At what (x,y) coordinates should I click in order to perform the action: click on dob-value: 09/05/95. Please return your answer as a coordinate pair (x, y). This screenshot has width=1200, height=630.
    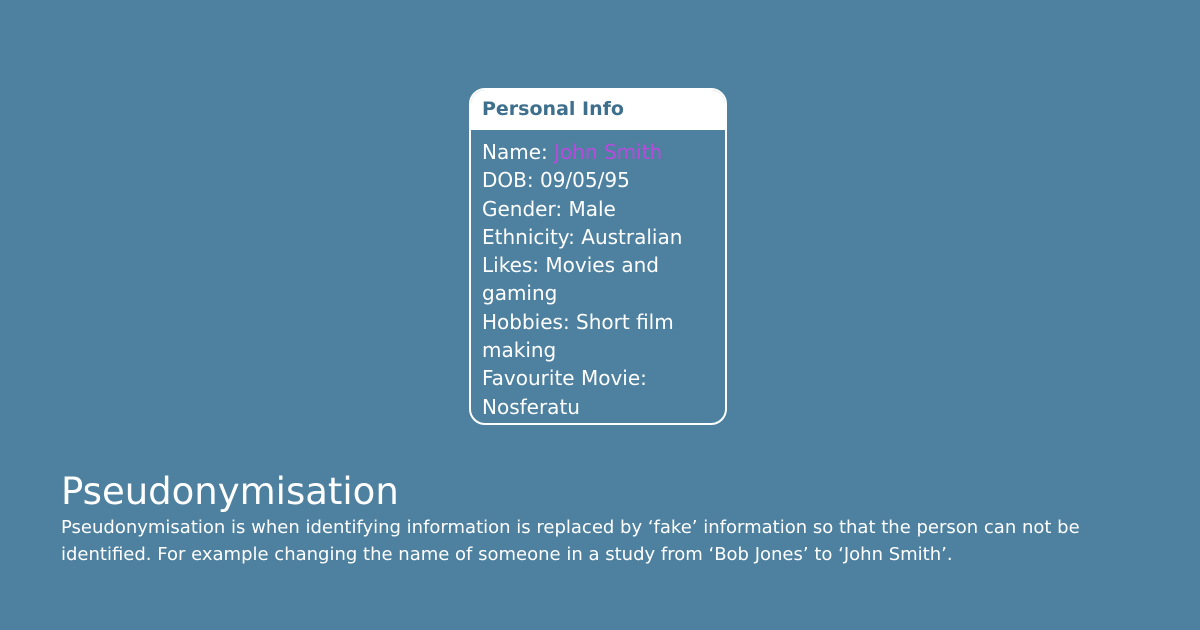
    Looking at the image, I should click on (584, 180).